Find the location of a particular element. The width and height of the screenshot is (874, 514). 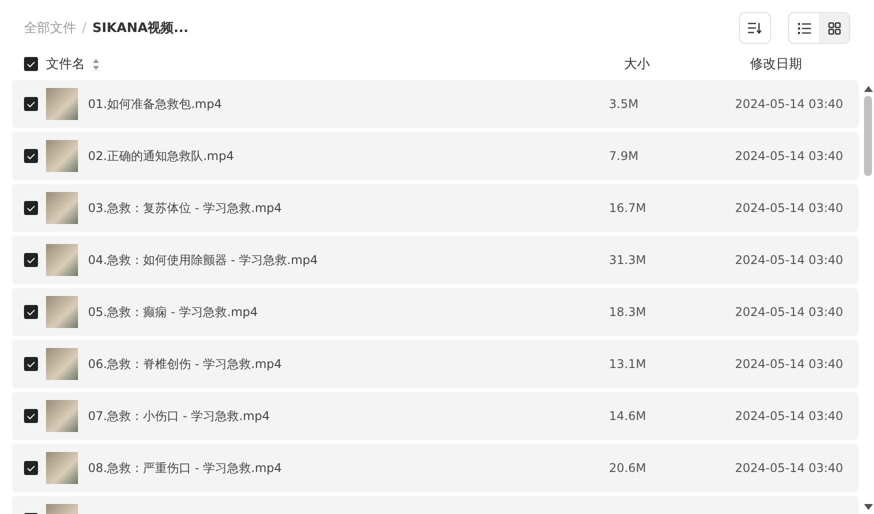

file-name: 02.正确的通知急救队.mp4 is located at coordinates (161, 156).